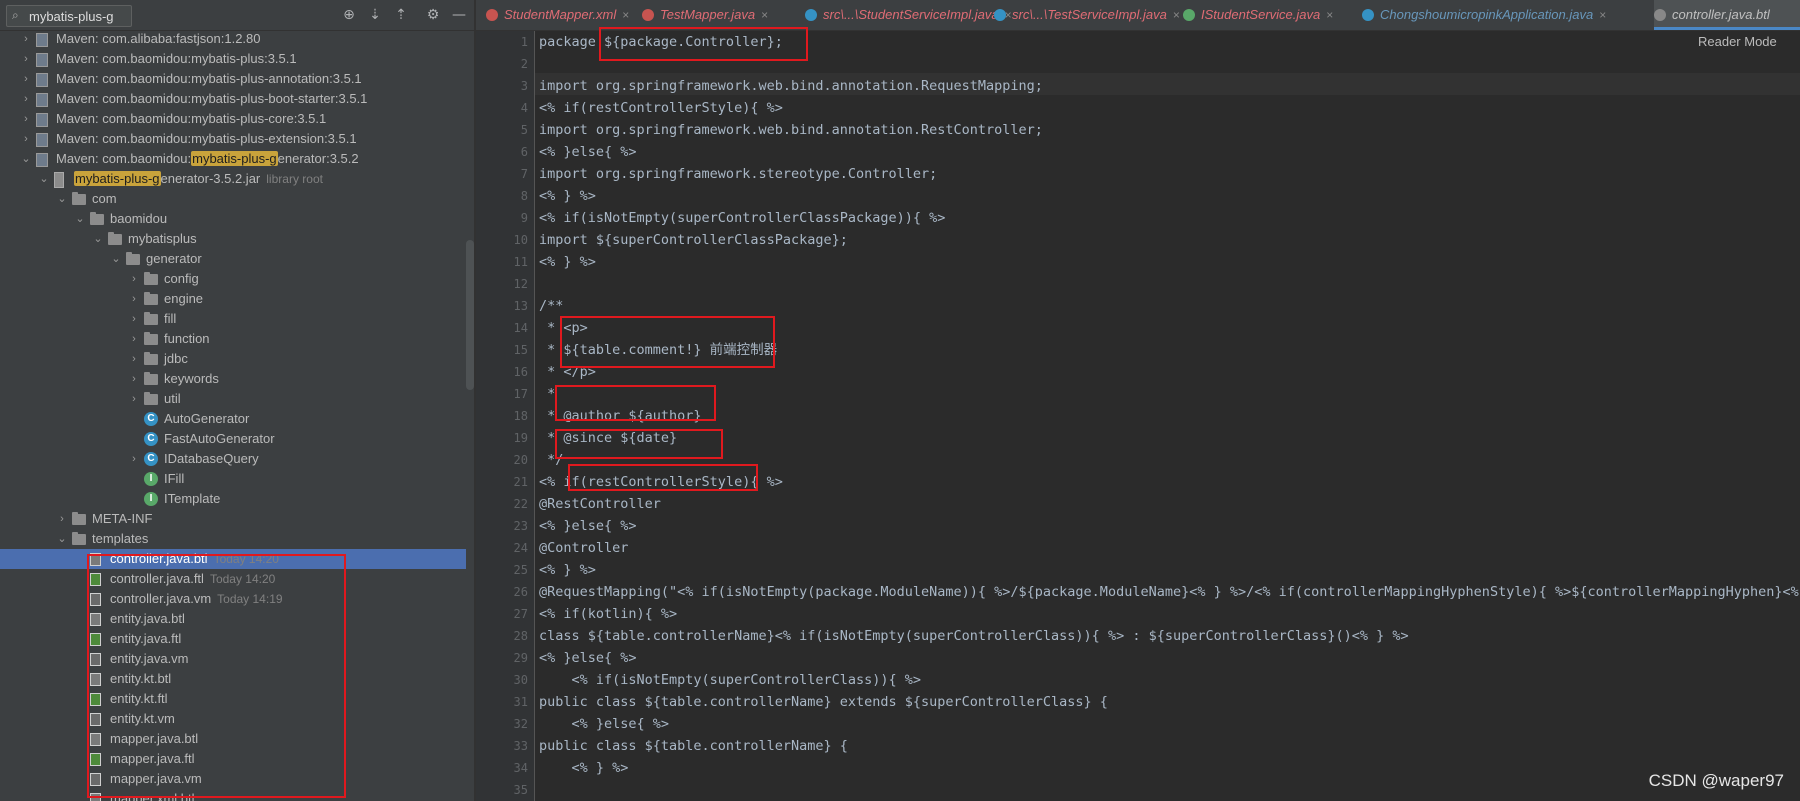 The height and width of the screenshot is (801, 1800). I want to click on tree-row: entity.kt.vm, so click(233, 719).